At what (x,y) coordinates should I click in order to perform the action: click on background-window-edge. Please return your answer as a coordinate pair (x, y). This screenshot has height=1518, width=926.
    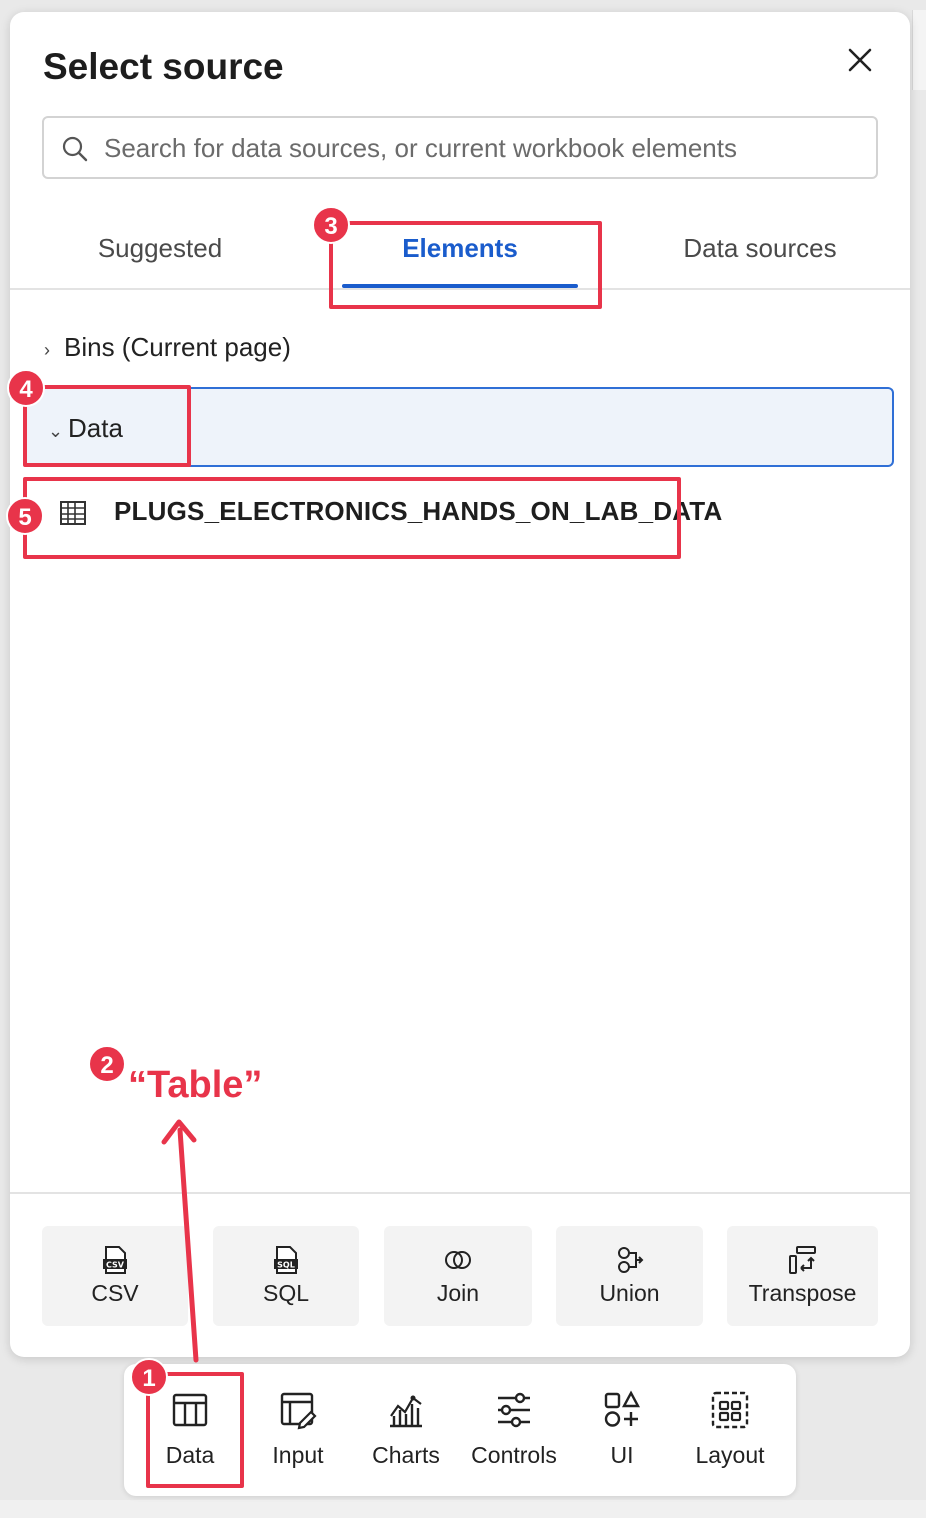
    Looking at the image, I should click on (919, 50).